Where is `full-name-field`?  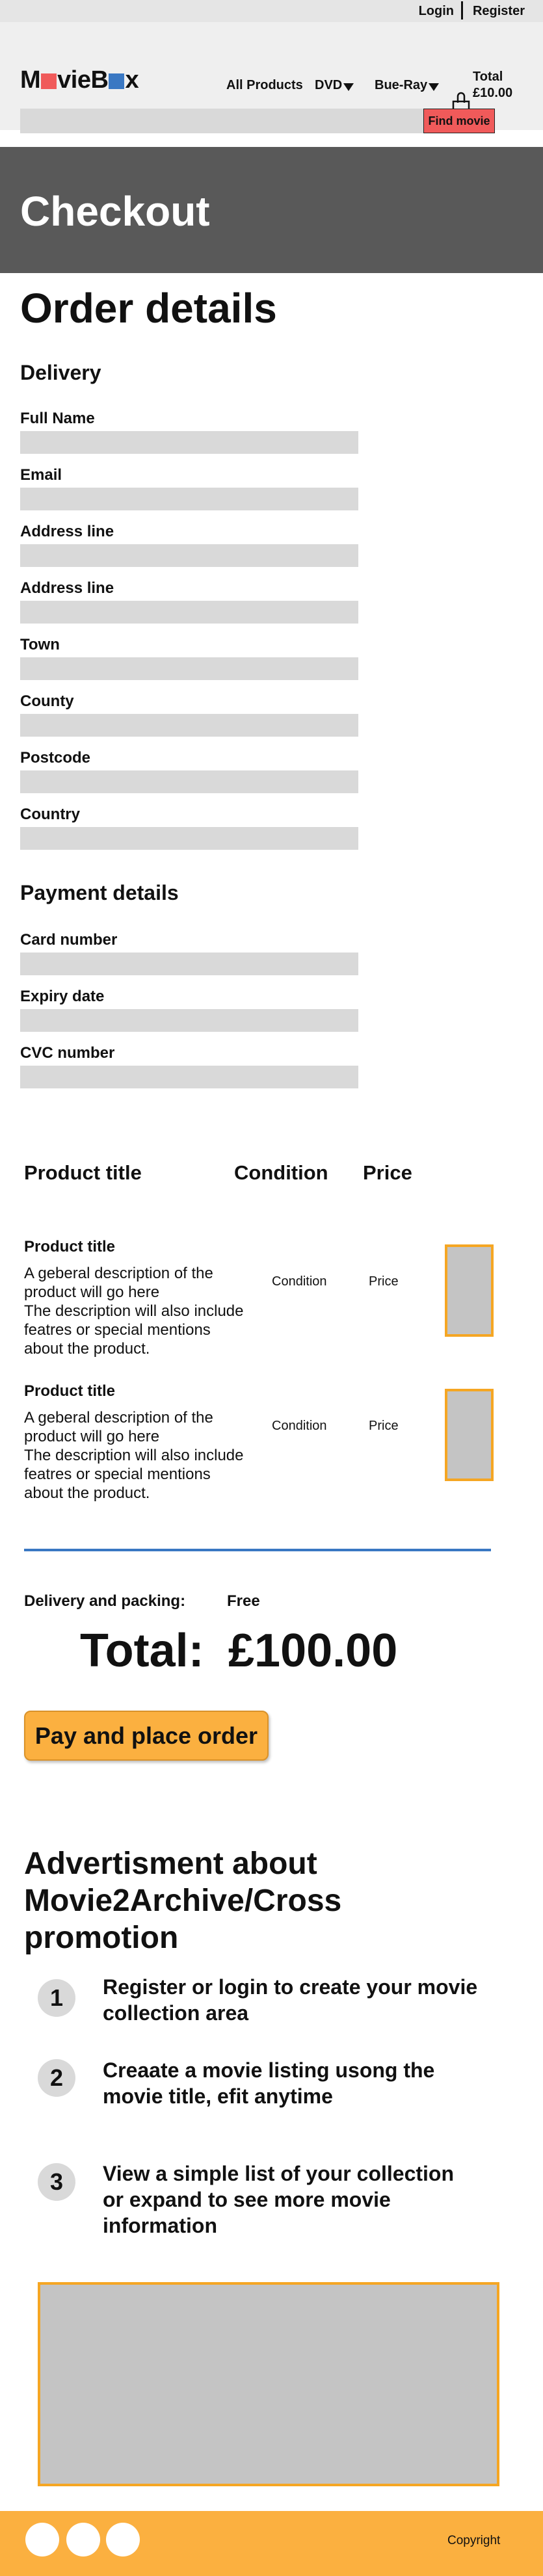 full-name-field is located at coordinates (189, 442).